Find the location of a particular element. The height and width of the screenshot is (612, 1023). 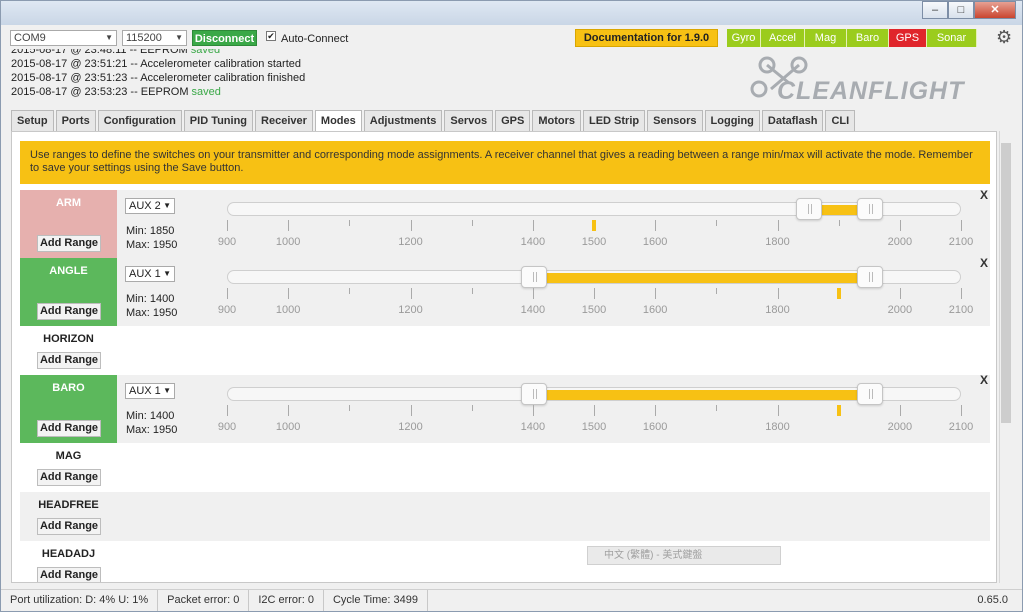

baud-select: 115200 ▼ is located at coordinates (154, 38).